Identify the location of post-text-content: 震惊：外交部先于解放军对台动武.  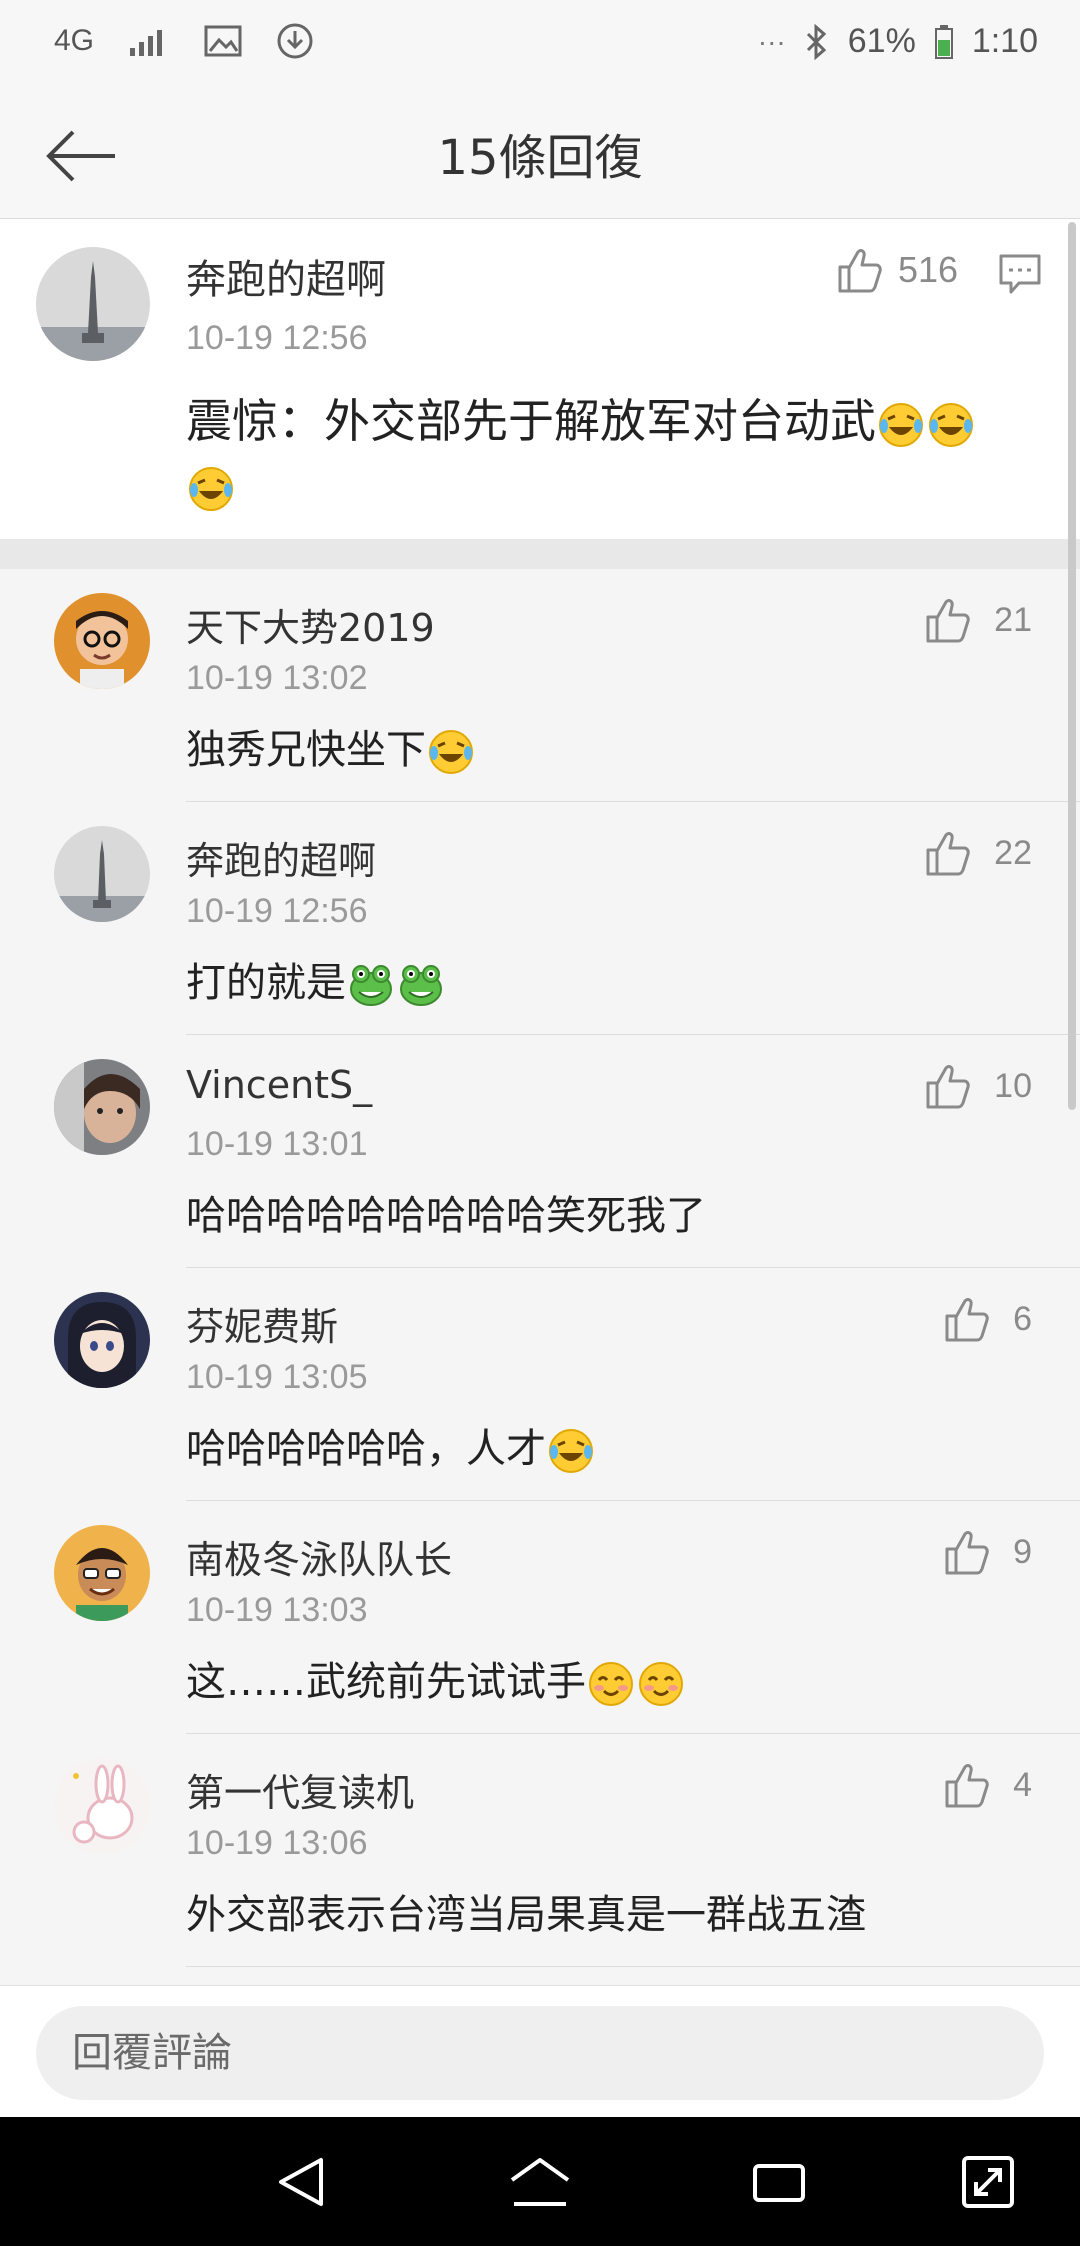
(531, 421).